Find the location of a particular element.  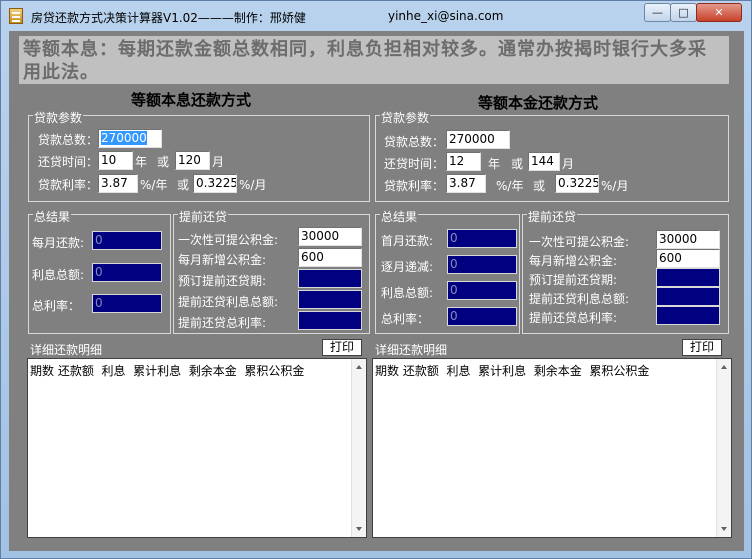

right-prepay-interest-label: 提前还贷利息总额: is located at coordinates (579, 299).